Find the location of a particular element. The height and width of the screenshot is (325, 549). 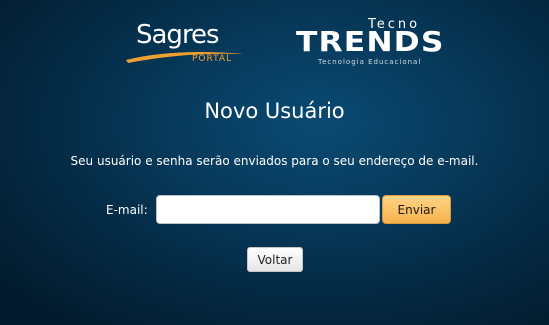

tecnotrends-logo: Tecno TRENDS Tecnologia Educacional is located at coordinates (368, 46).